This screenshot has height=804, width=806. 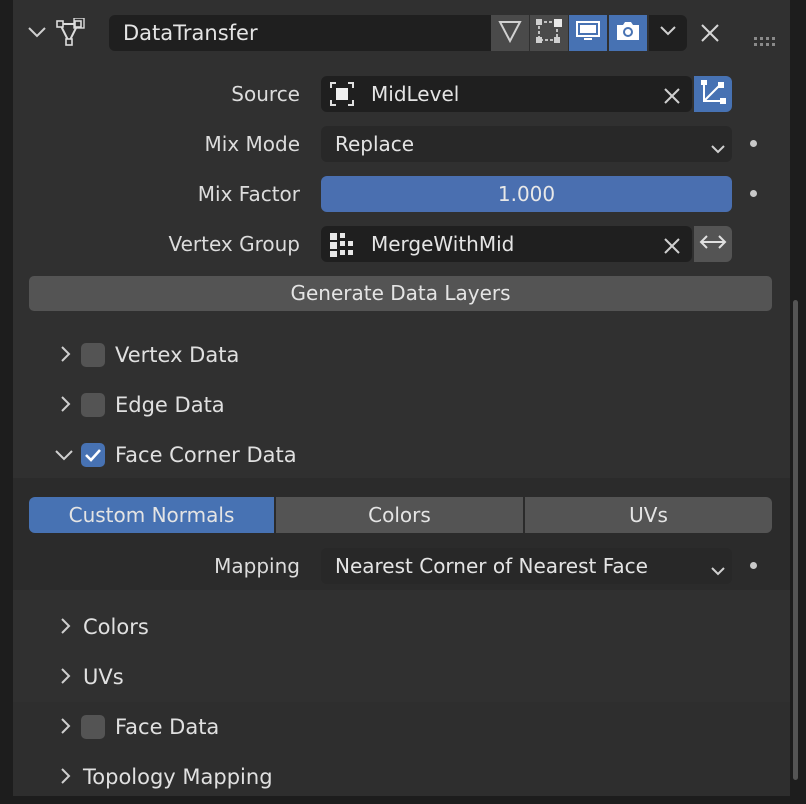 I want to click on uvs-subpanel-label: UVs, so click(x=103, y=677).